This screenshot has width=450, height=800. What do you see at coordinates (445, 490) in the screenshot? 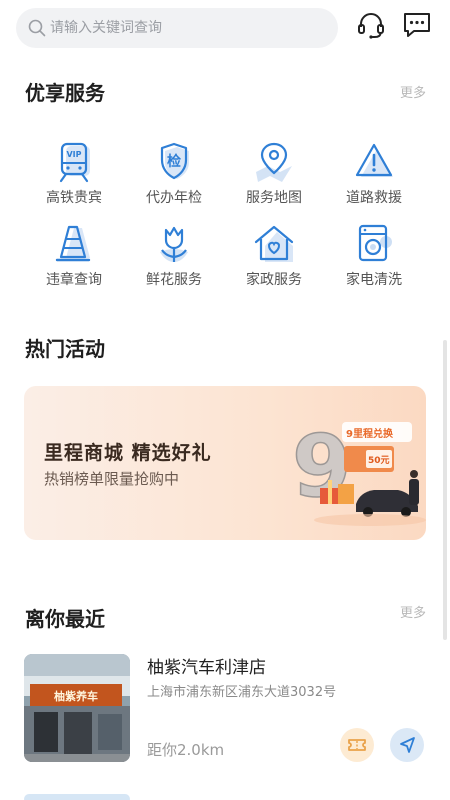
I see `scrollbar` at bounding box center [445, 490].